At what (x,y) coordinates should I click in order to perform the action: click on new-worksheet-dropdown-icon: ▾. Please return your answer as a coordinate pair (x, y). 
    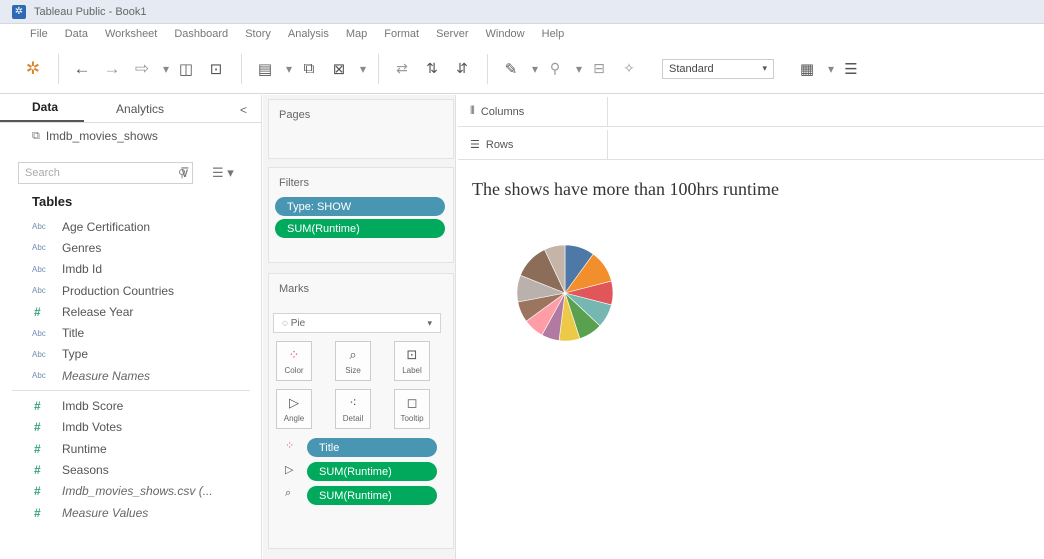
    Looking at the image, I should click on (289, 69).